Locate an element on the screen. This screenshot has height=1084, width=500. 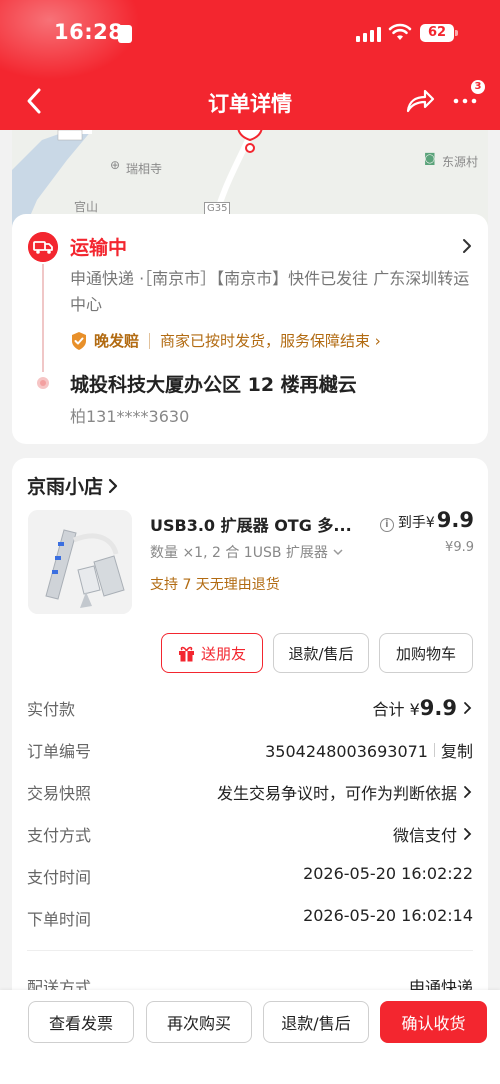
row-pay-time: 支付时间 2026-05-20 16:02:22 is located at coordinates (250, 875).